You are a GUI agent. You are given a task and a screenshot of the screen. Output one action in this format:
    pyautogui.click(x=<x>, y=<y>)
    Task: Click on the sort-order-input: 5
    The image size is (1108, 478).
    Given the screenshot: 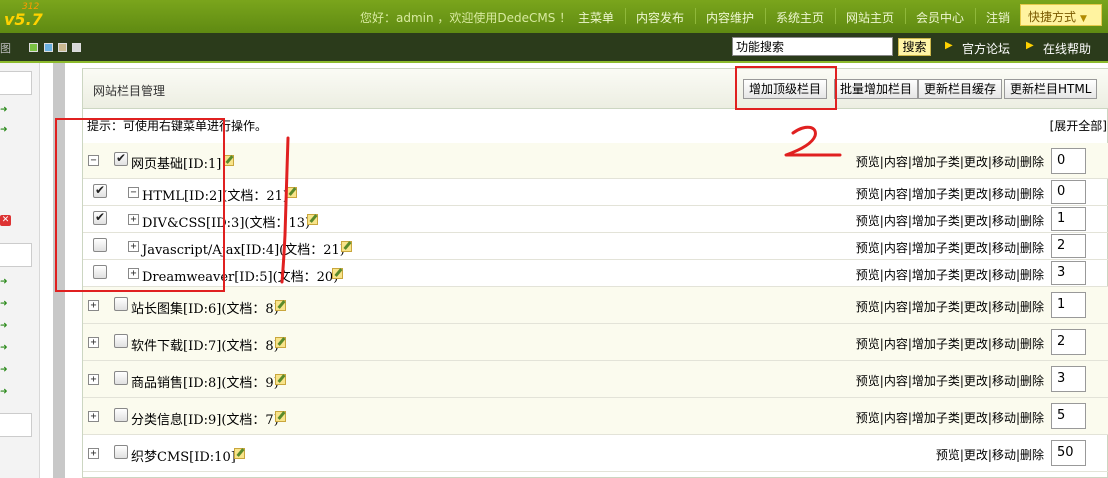 What is the action you would take?
    pyautogui.click(x=1068, y=416)
    